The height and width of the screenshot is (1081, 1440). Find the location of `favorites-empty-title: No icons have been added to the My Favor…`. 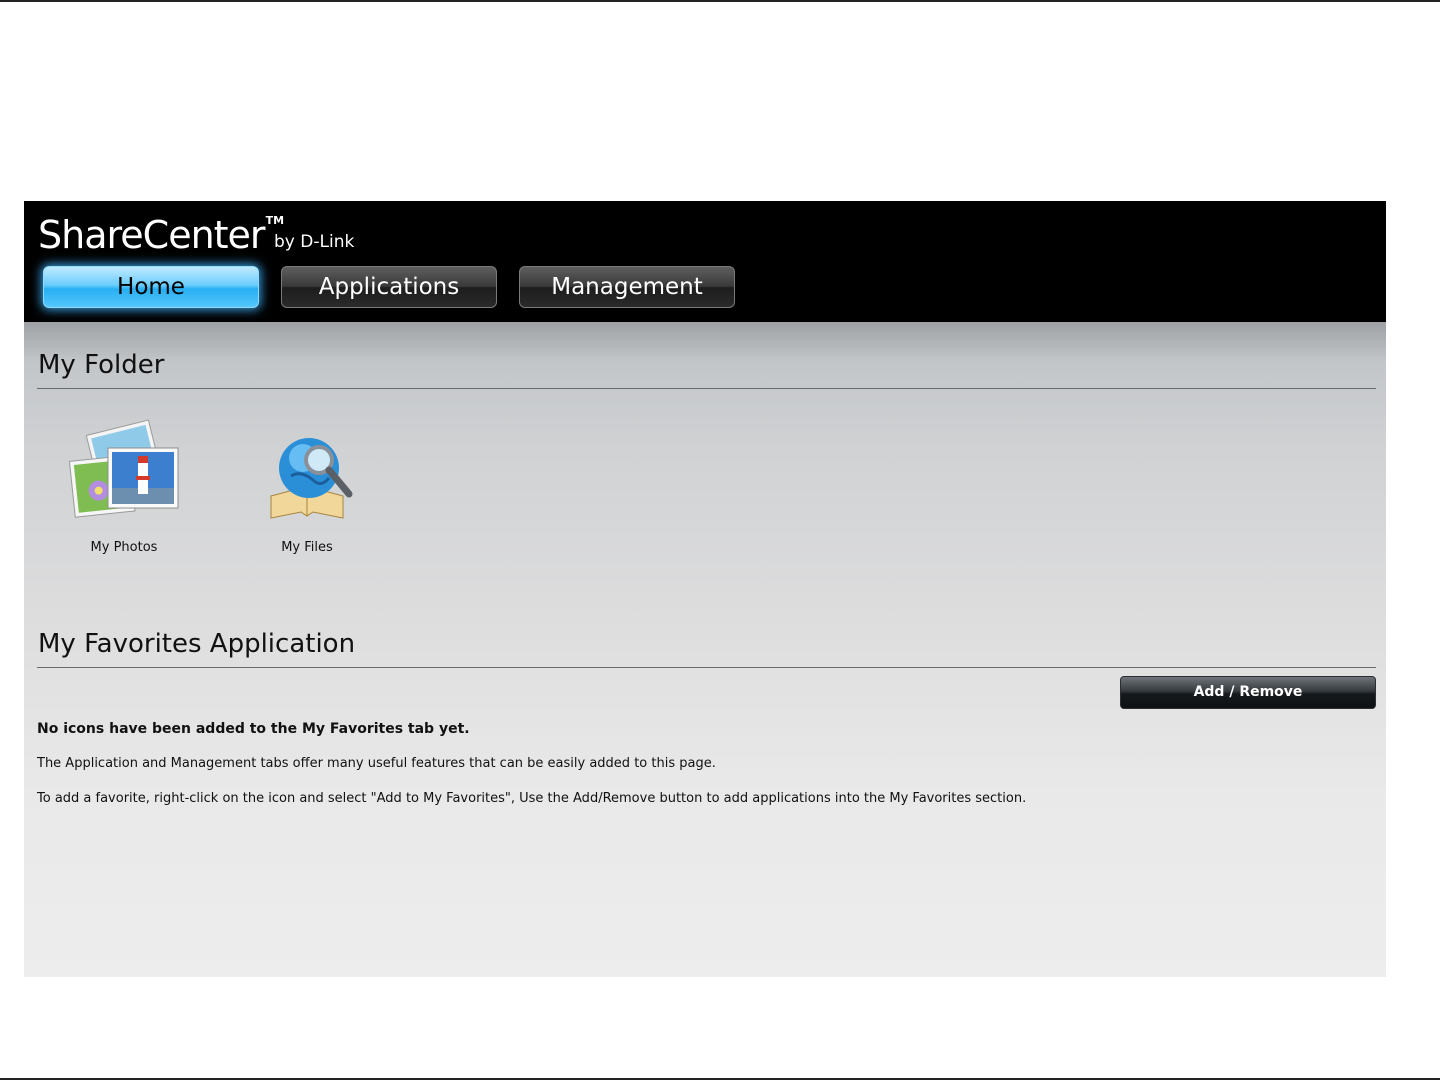

favorites-empty-title: No icons have been added to the My Favor… is located at coordinates (253, 729).